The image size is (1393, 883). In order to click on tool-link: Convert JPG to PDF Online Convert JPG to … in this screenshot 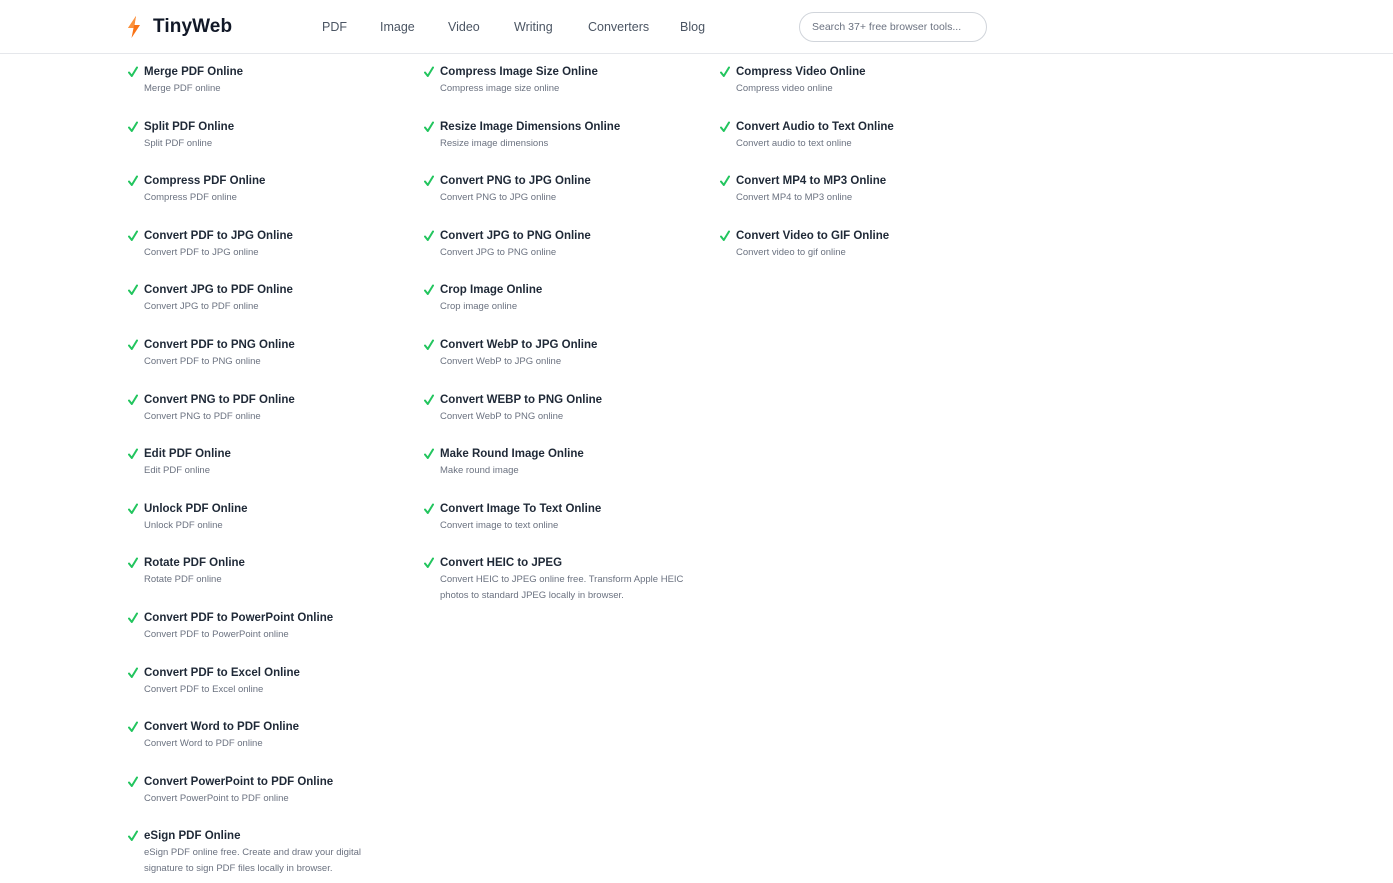, I will do `click(268, 309)`.